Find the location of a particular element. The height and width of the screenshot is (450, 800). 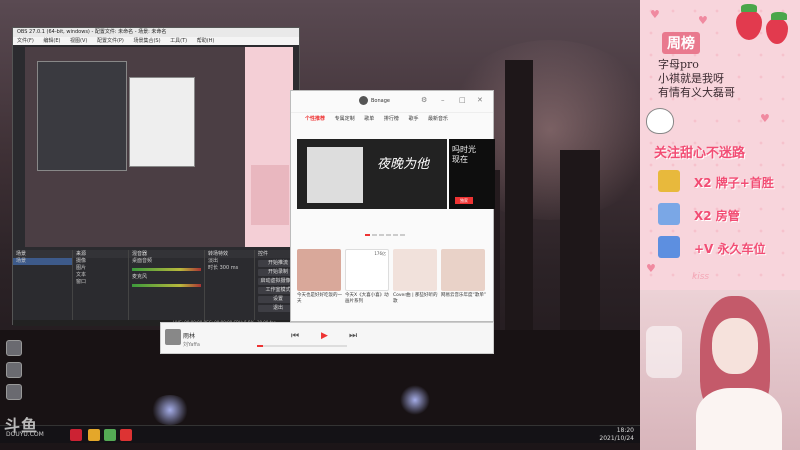

menu-item-help: 帮助(H) is located at coordinates (206, 41).